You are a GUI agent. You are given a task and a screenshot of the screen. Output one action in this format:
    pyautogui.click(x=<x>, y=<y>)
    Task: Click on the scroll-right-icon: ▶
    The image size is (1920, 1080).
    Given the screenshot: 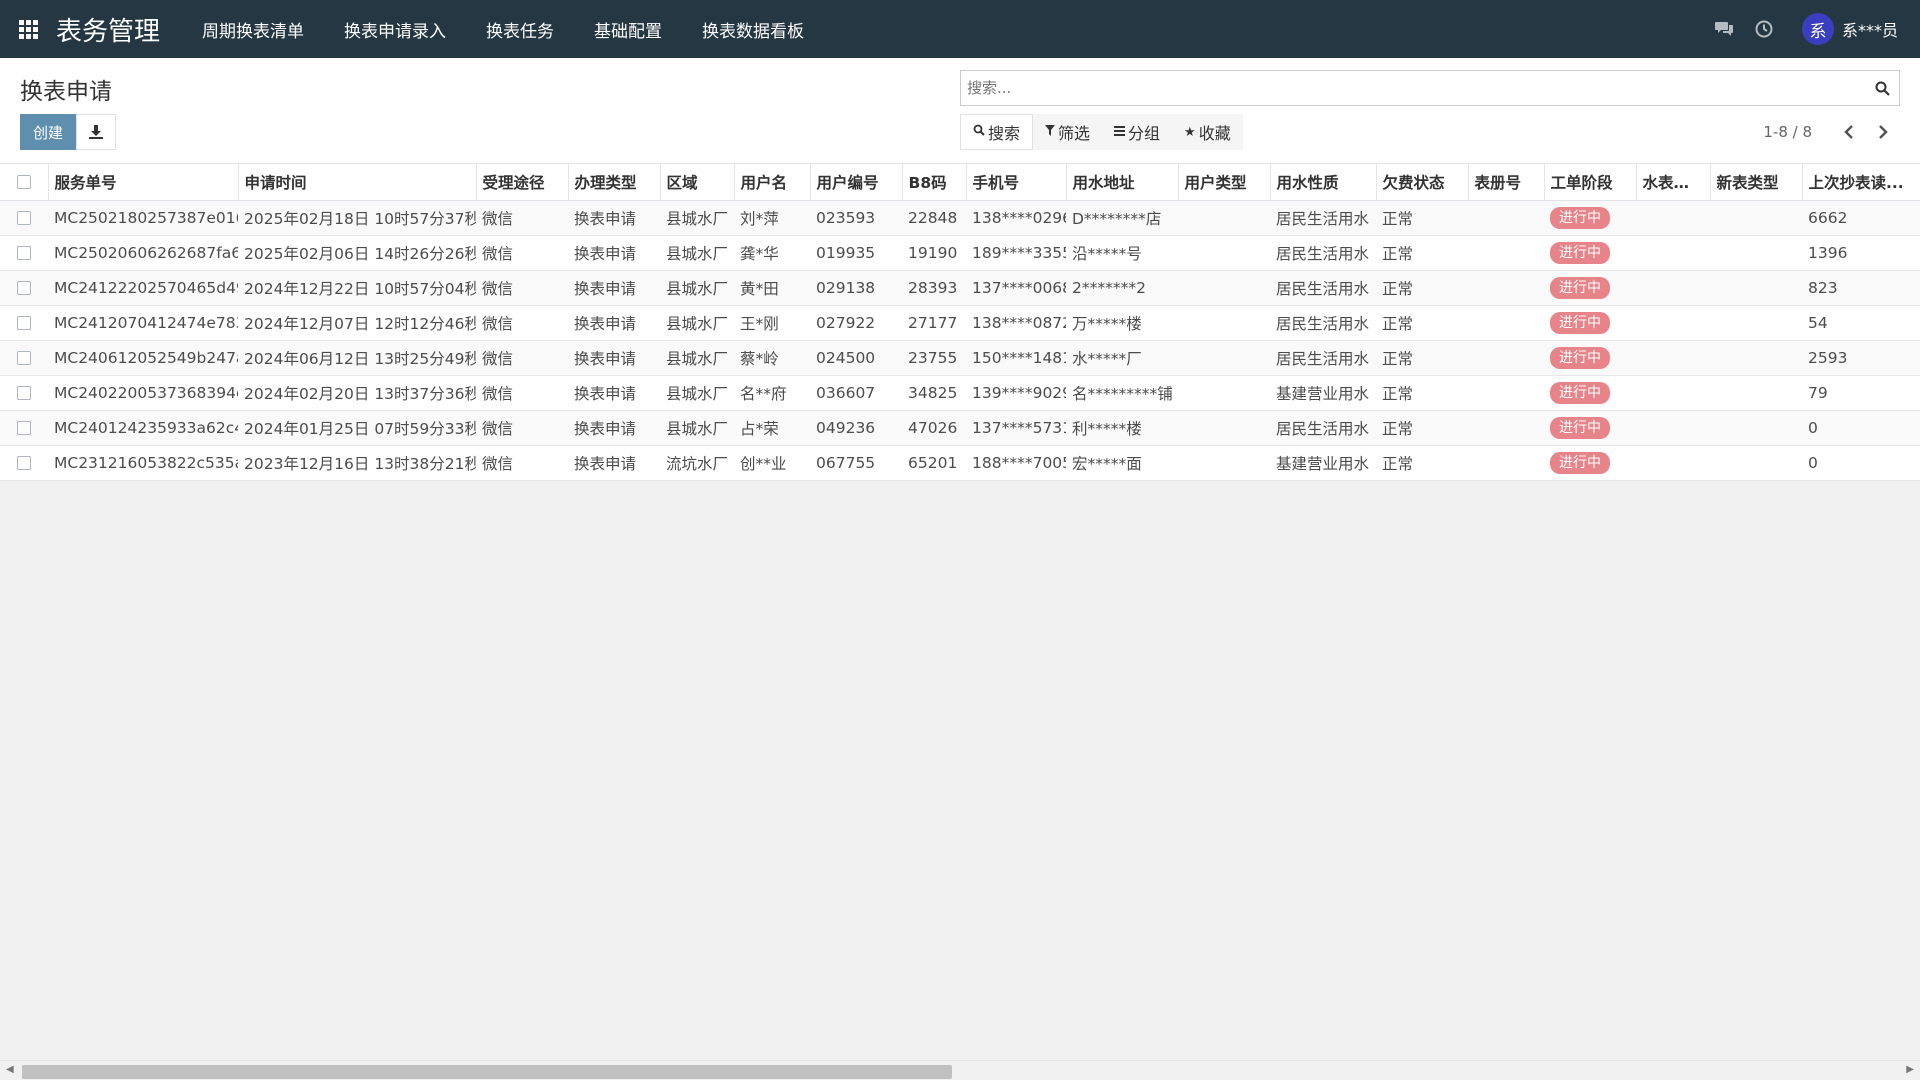 What is the action you would take?
    pyautogui.click(x=1910, y=1069)
    